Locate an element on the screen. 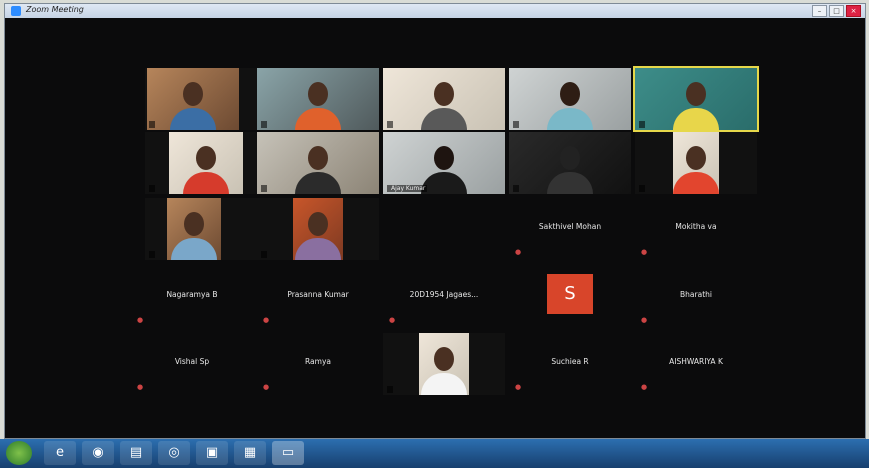 The width and height of the screenshot is (869, 468). participant-tile-no-video: Nagaramya B ● is located at coordinates (192, 297).